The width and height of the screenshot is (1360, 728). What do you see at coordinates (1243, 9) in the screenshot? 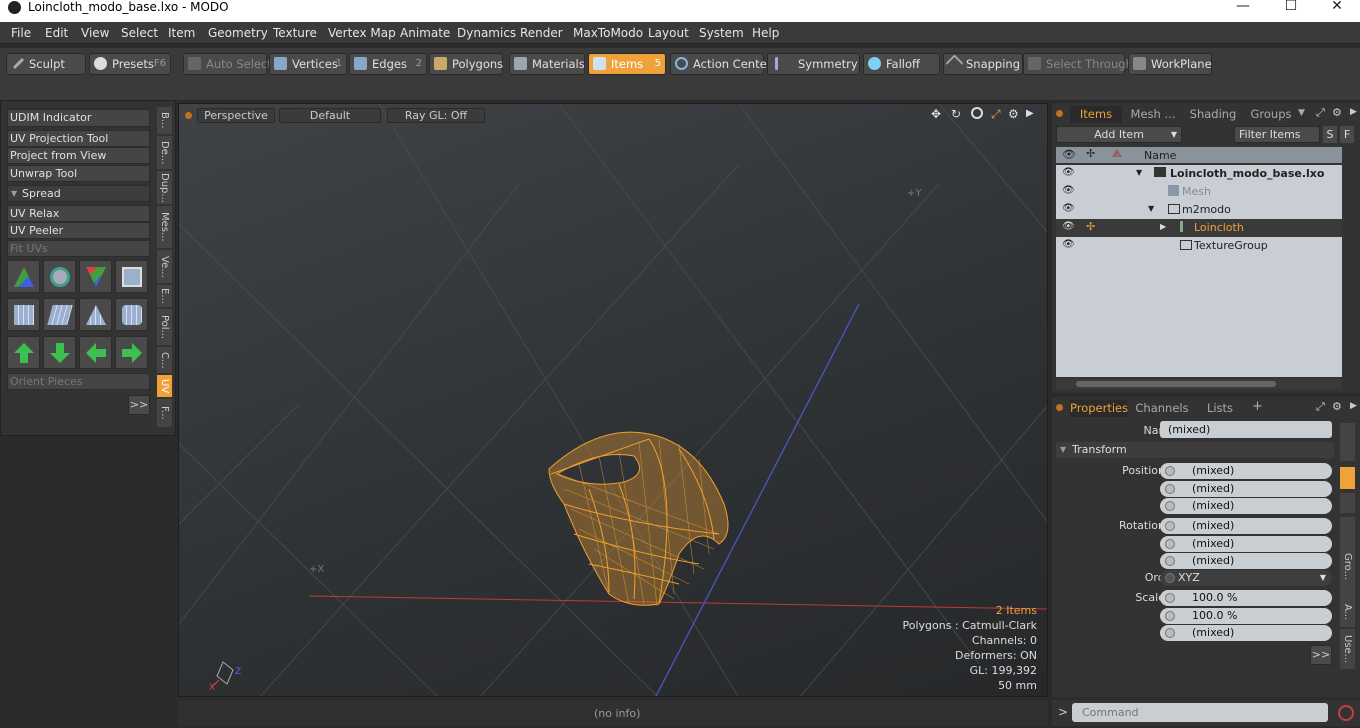
I see `minimize-button: —` at bounding box center [1243, 9].